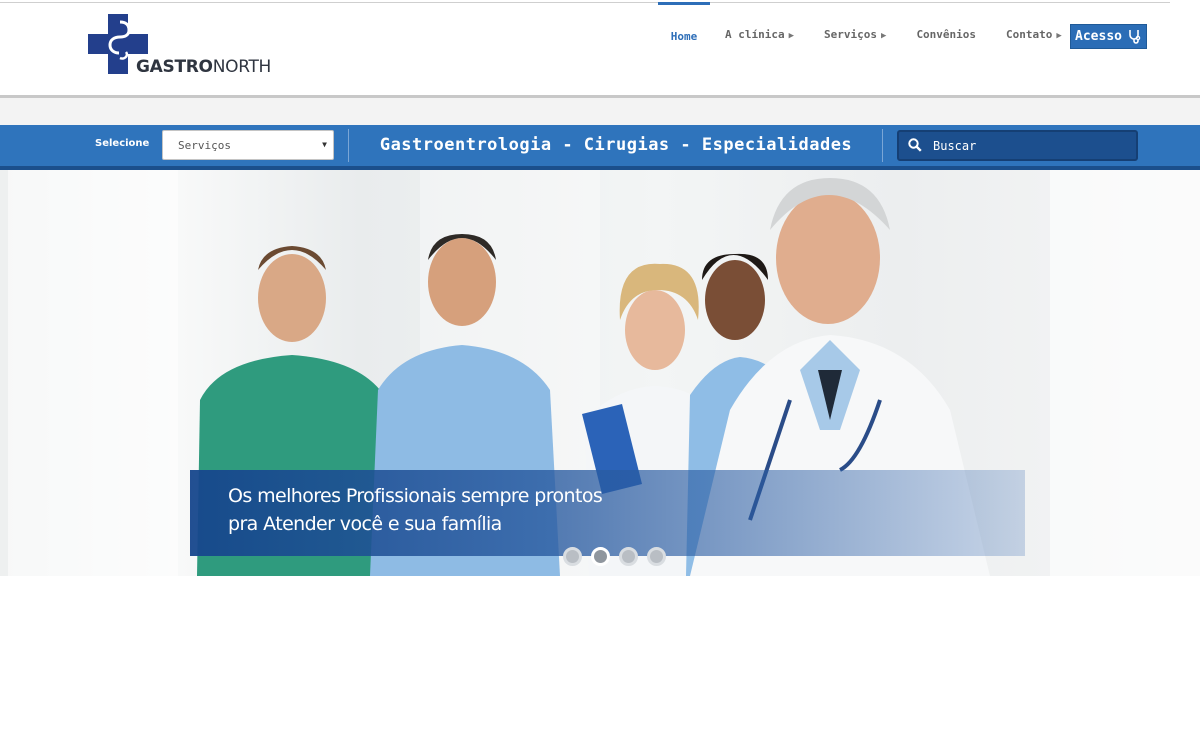 This screenshot has width=1200, height=750. I want to click on access-button-label: Acesso, so click(1098, 36).